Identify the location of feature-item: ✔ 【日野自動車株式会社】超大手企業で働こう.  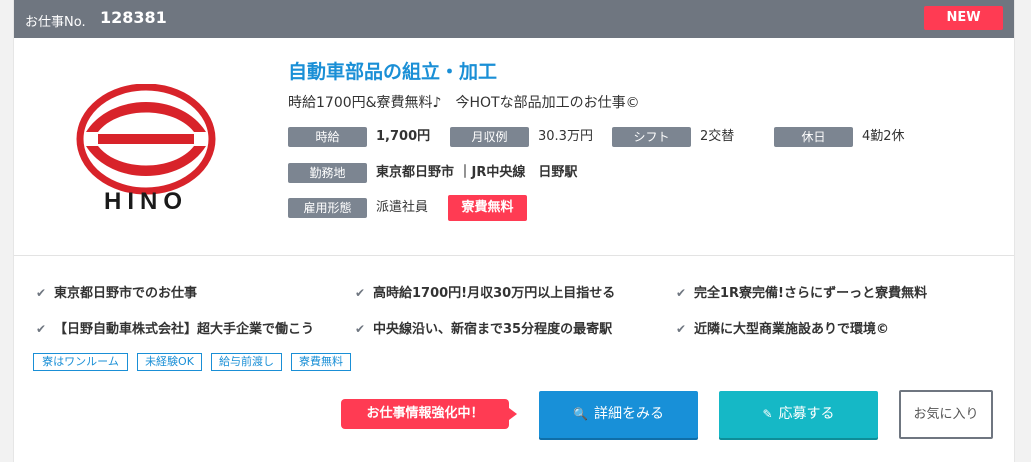
(175, 329).